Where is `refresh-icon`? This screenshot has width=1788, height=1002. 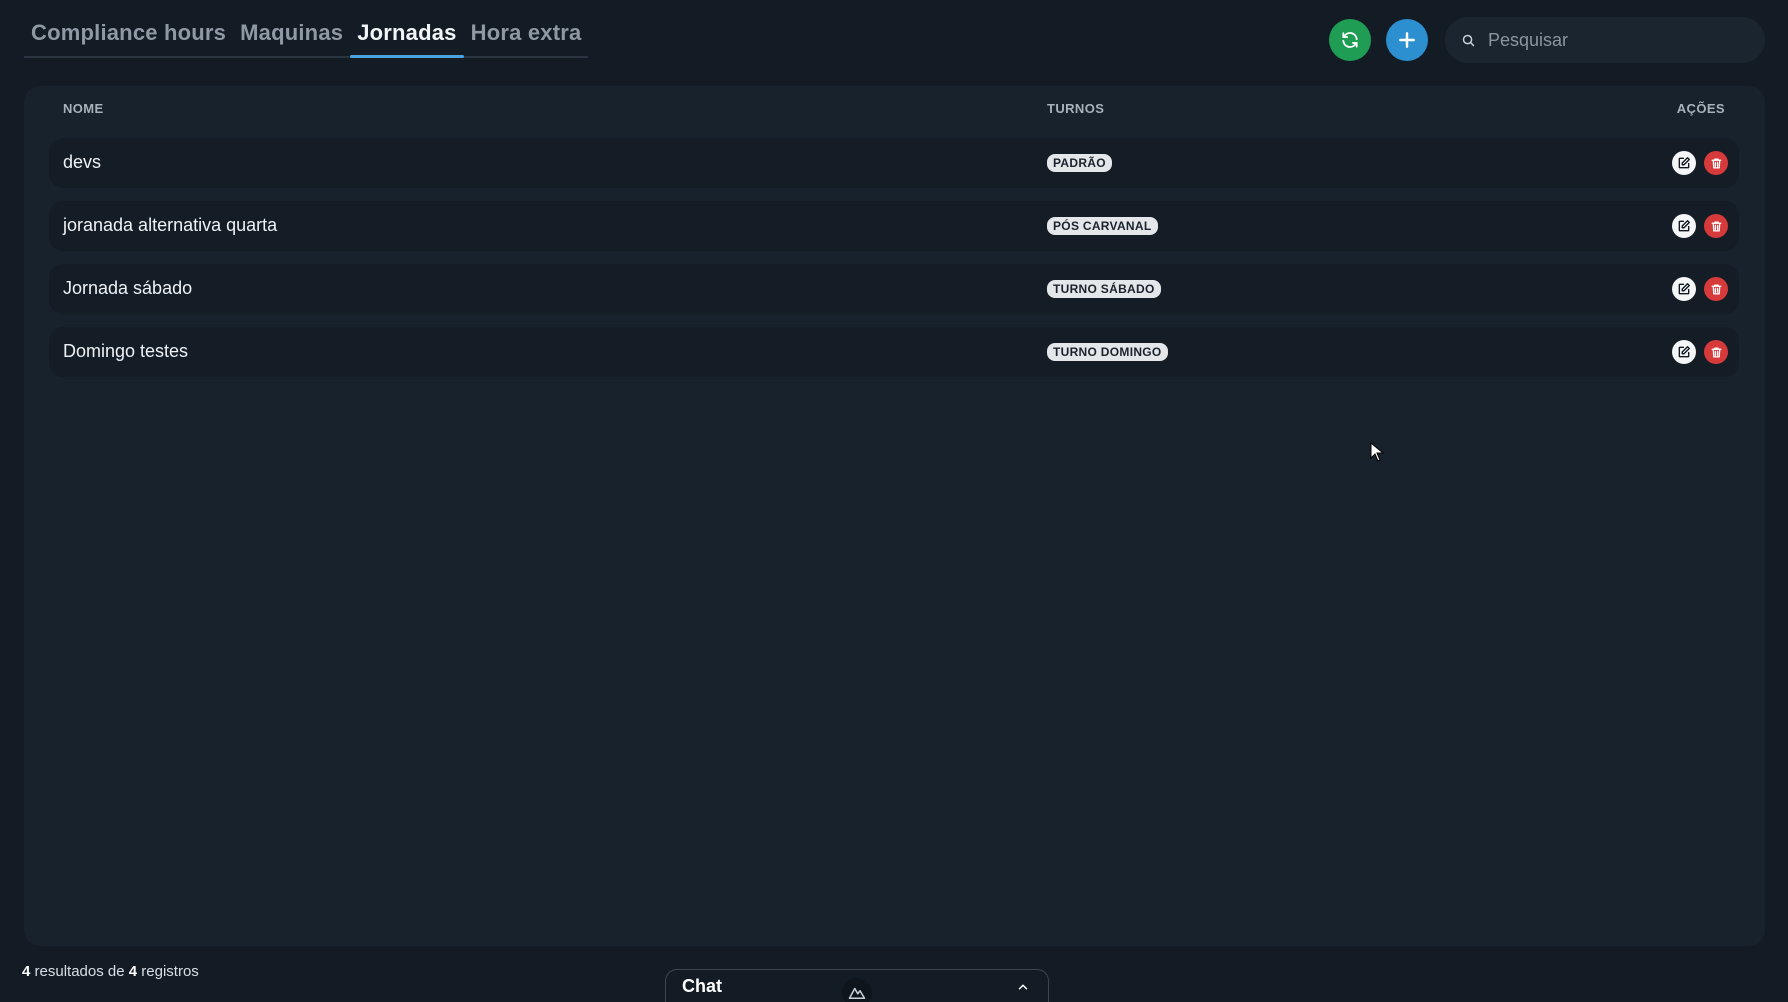
refresh-icon is located at coordinates (1350, 40).